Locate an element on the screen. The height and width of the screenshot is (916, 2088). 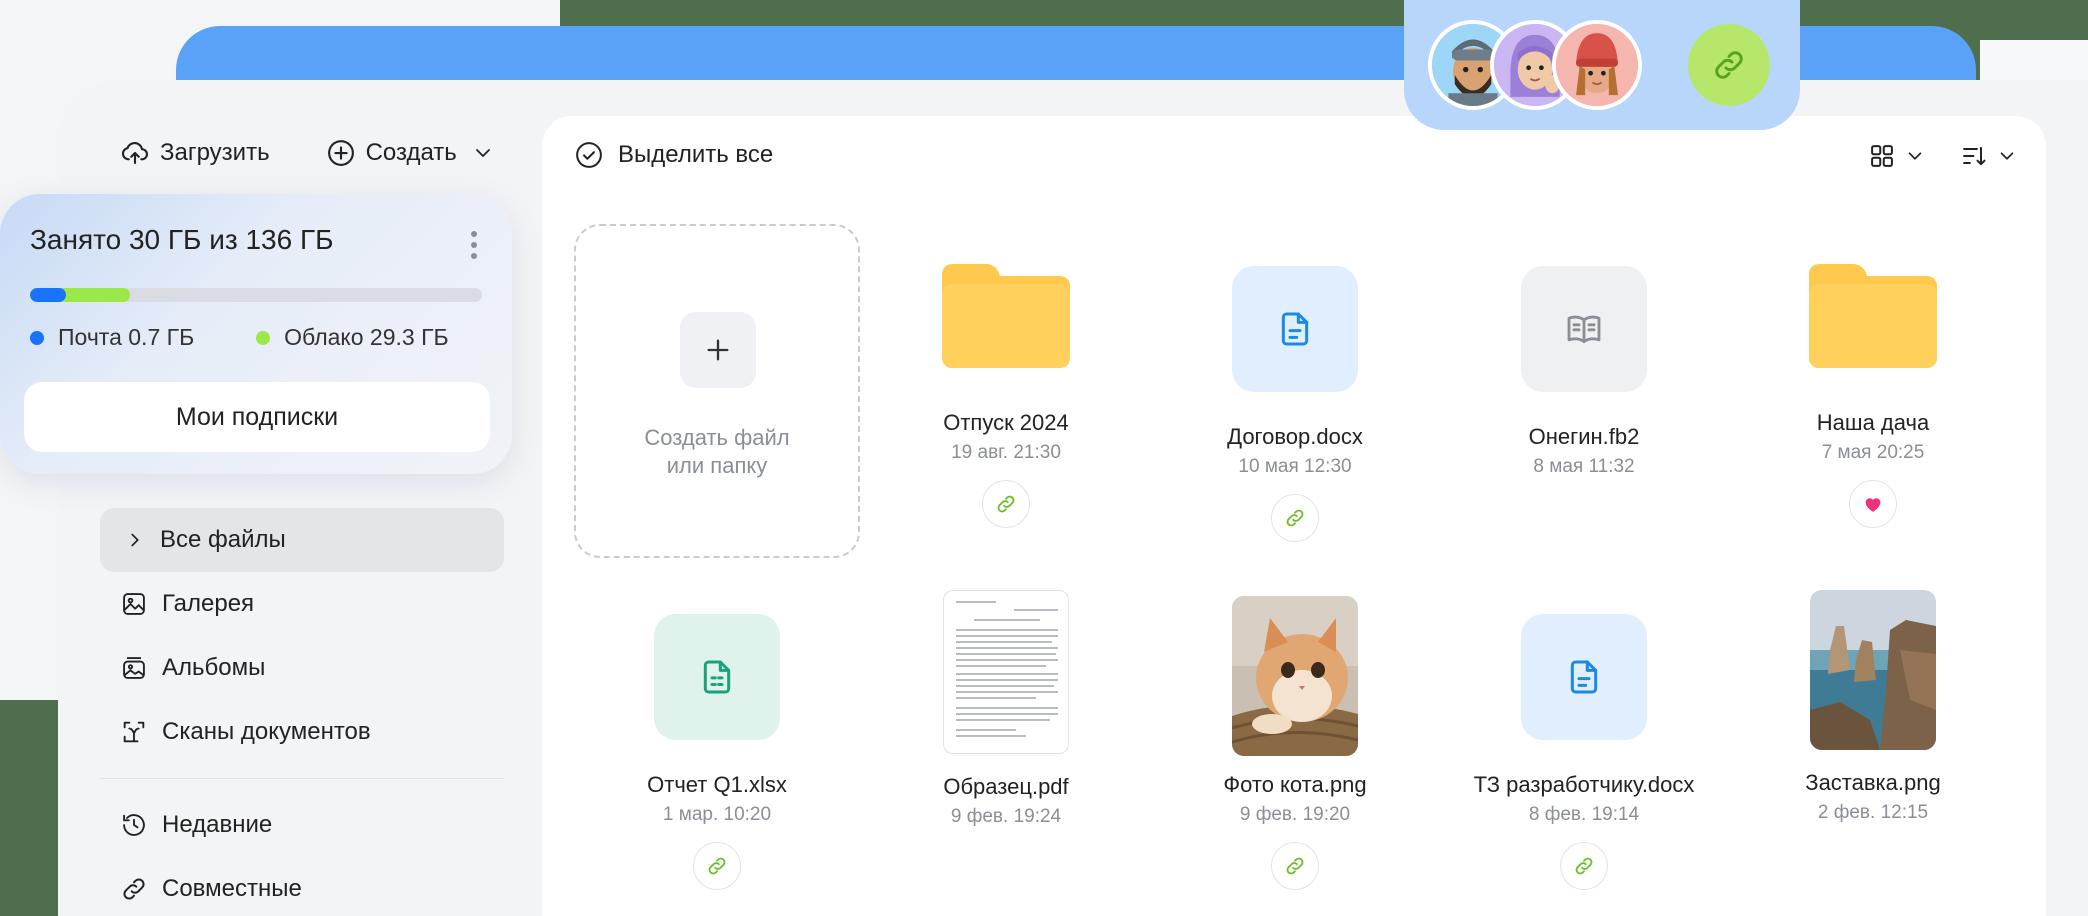
file-item-vacation-folder: Отпуск 2024 19 авг. 21:30 is located at coordinates (1006, 396).